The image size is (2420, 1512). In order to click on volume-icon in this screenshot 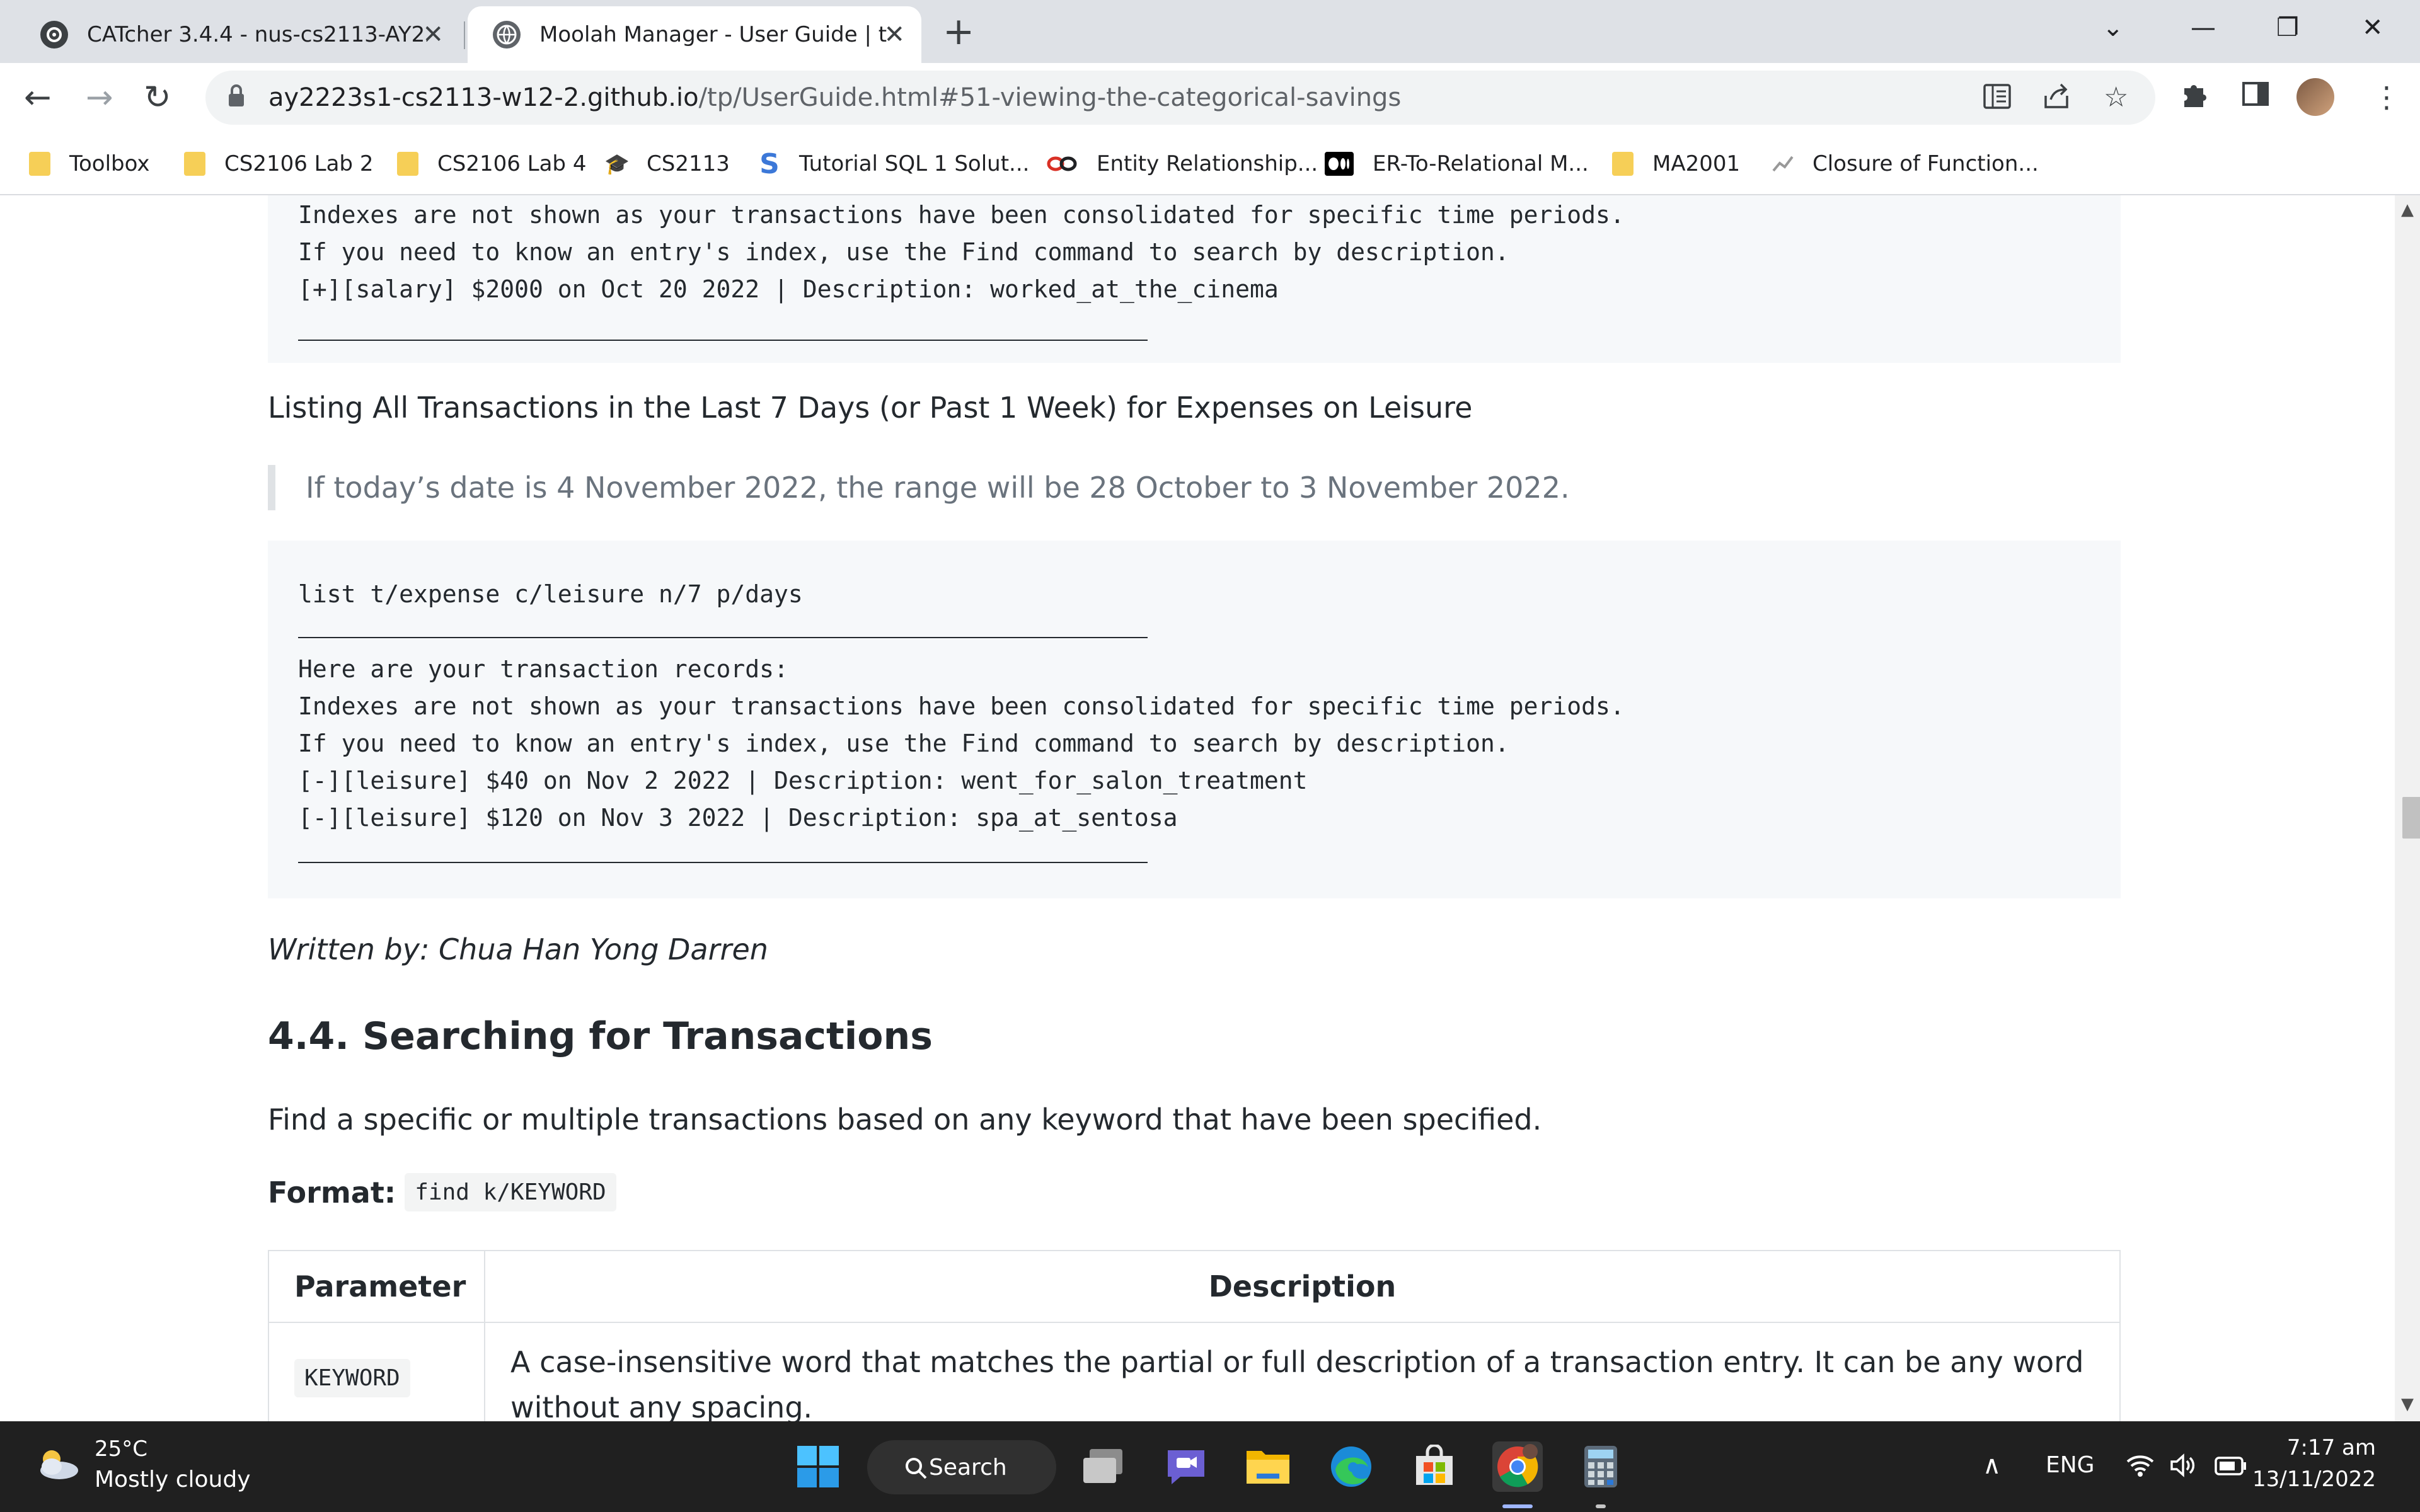, I will do `click(2183, 1468)`.